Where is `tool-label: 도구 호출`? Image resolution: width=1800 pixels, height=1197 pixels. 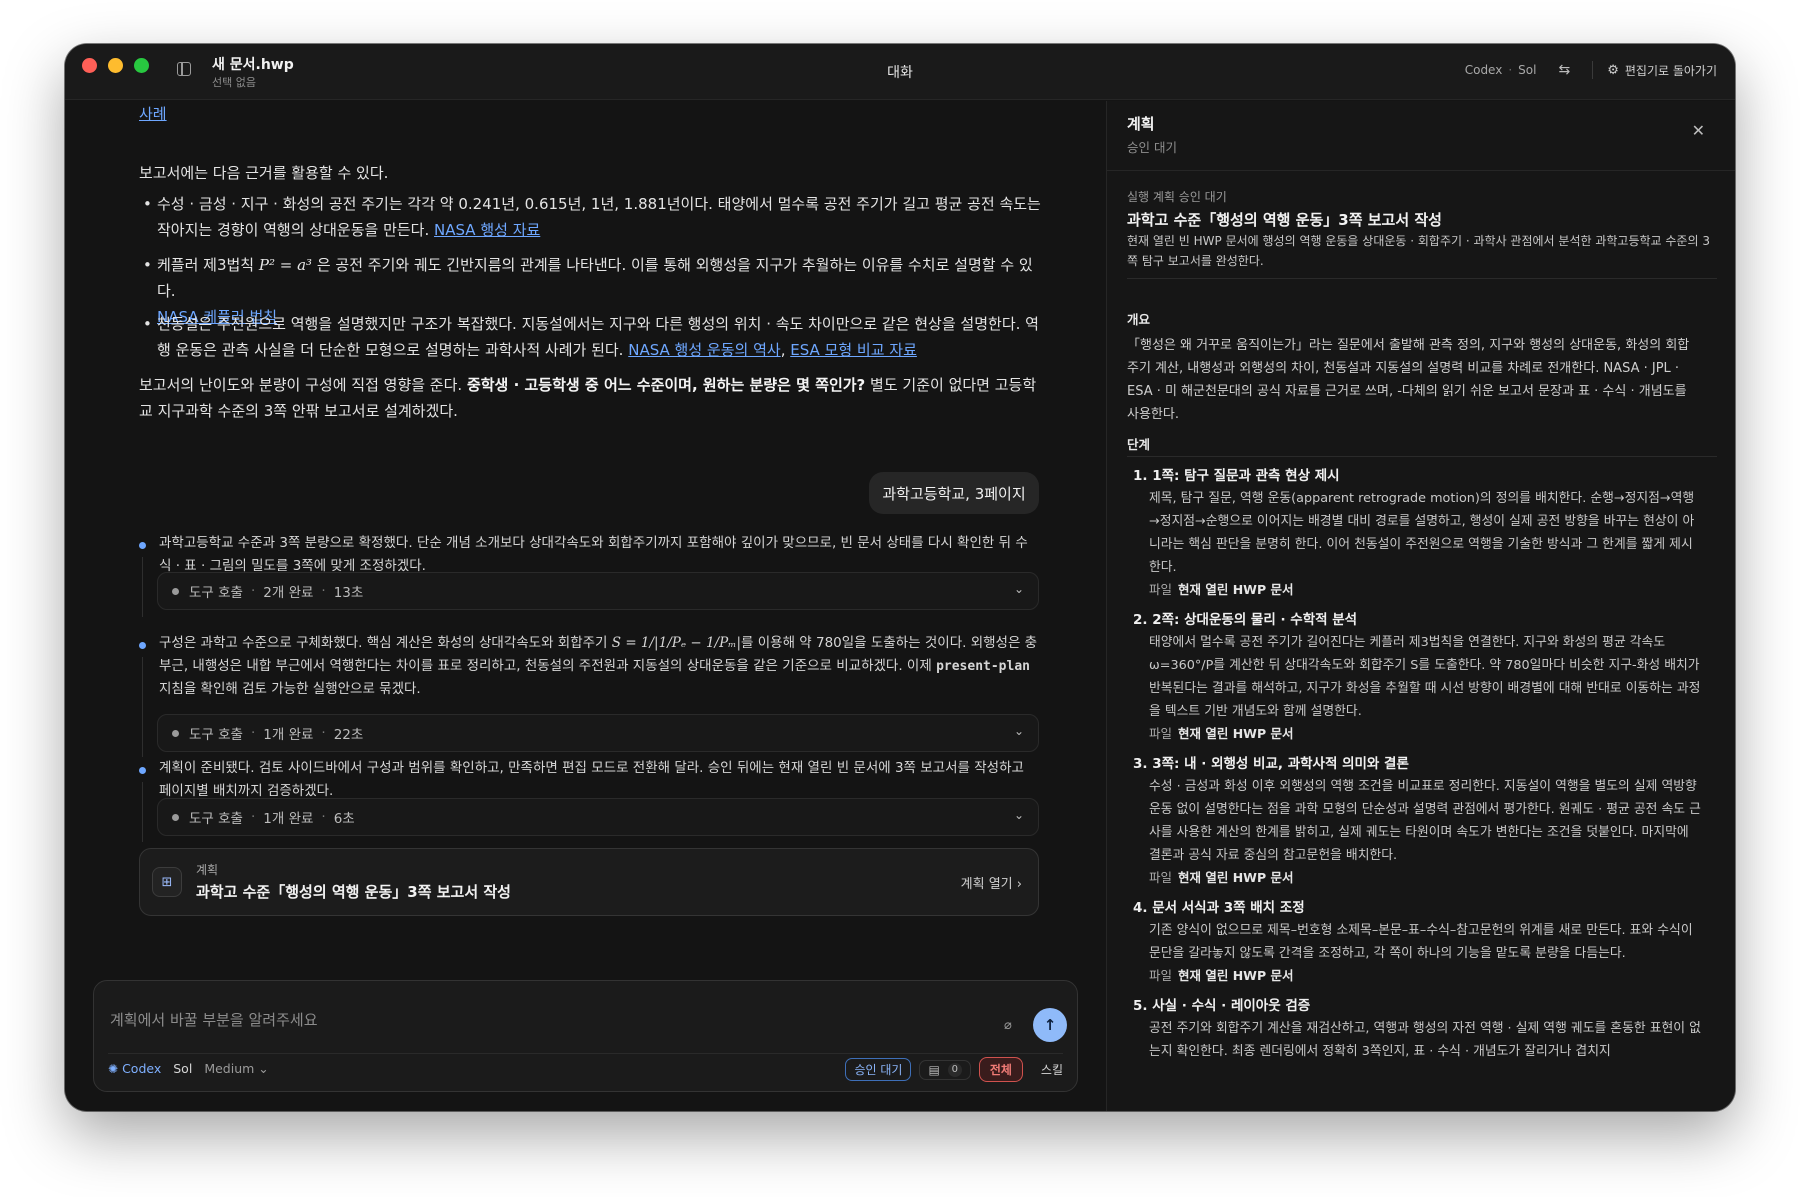 tool-label: 도구 호출 is located at coordinates (216, 593).